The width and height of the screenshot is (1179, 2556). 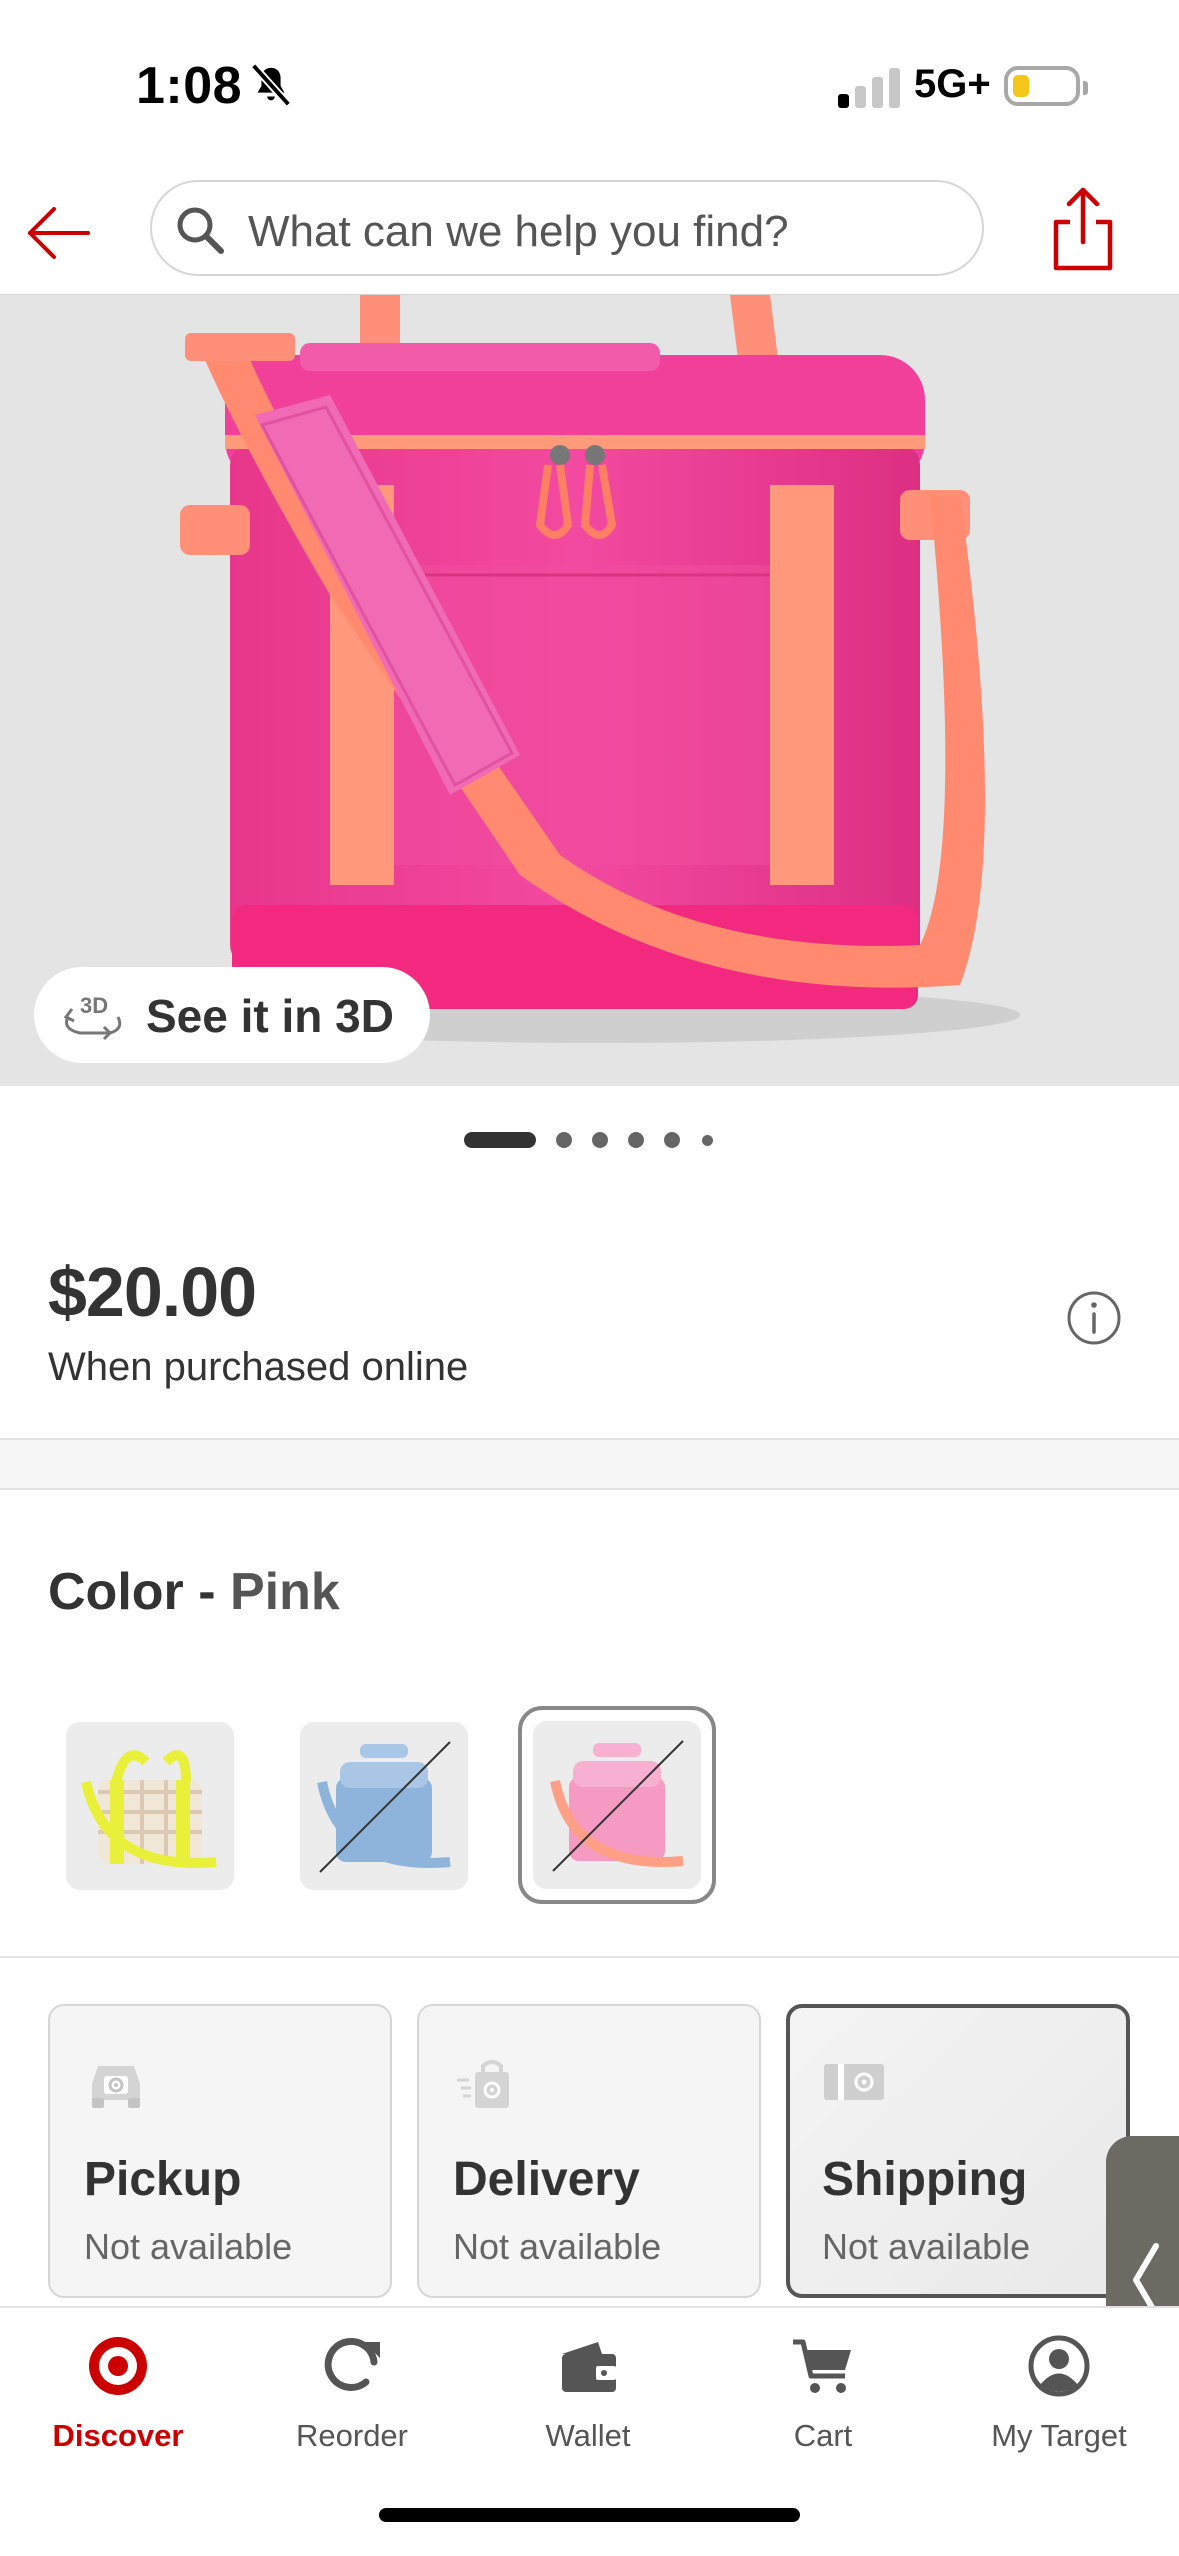 What do you see at coordinates (150, 1806) in the screenshot?
I see `swatch-yellow-check` at bounding box center [150, 1806].